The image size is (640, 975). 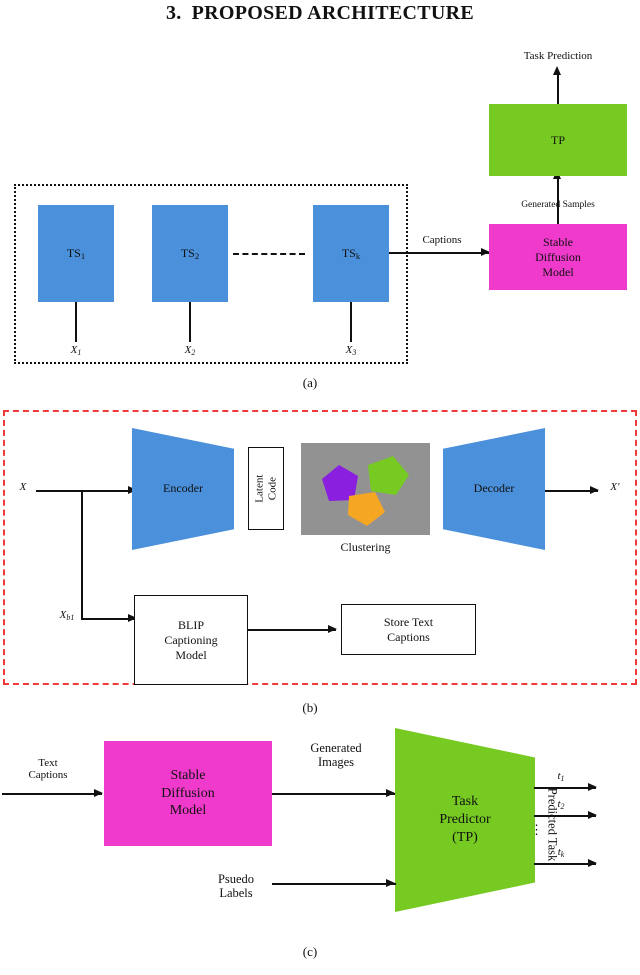 What do you see at coordinates (334, 884) in the screenshot?
I see `pseudo-labels-arrow-line` at bounding box center [334, 884].